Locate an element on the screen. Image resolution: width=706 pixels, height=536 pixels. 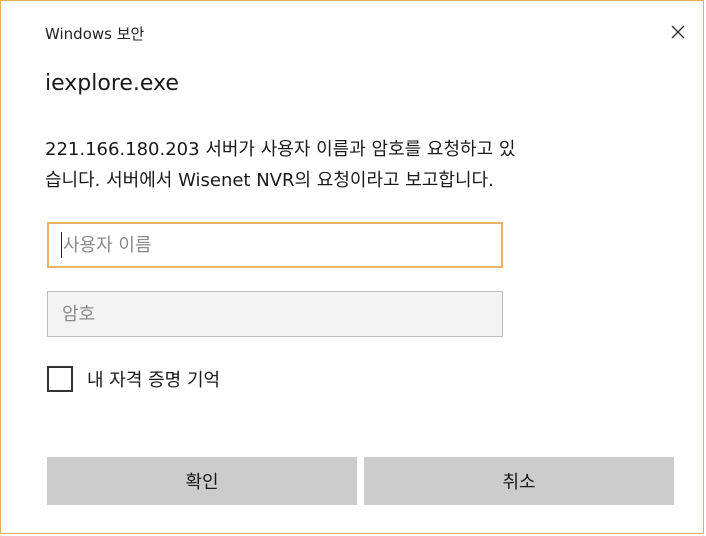
remember-checkbox is located at coordinates (60, 379).